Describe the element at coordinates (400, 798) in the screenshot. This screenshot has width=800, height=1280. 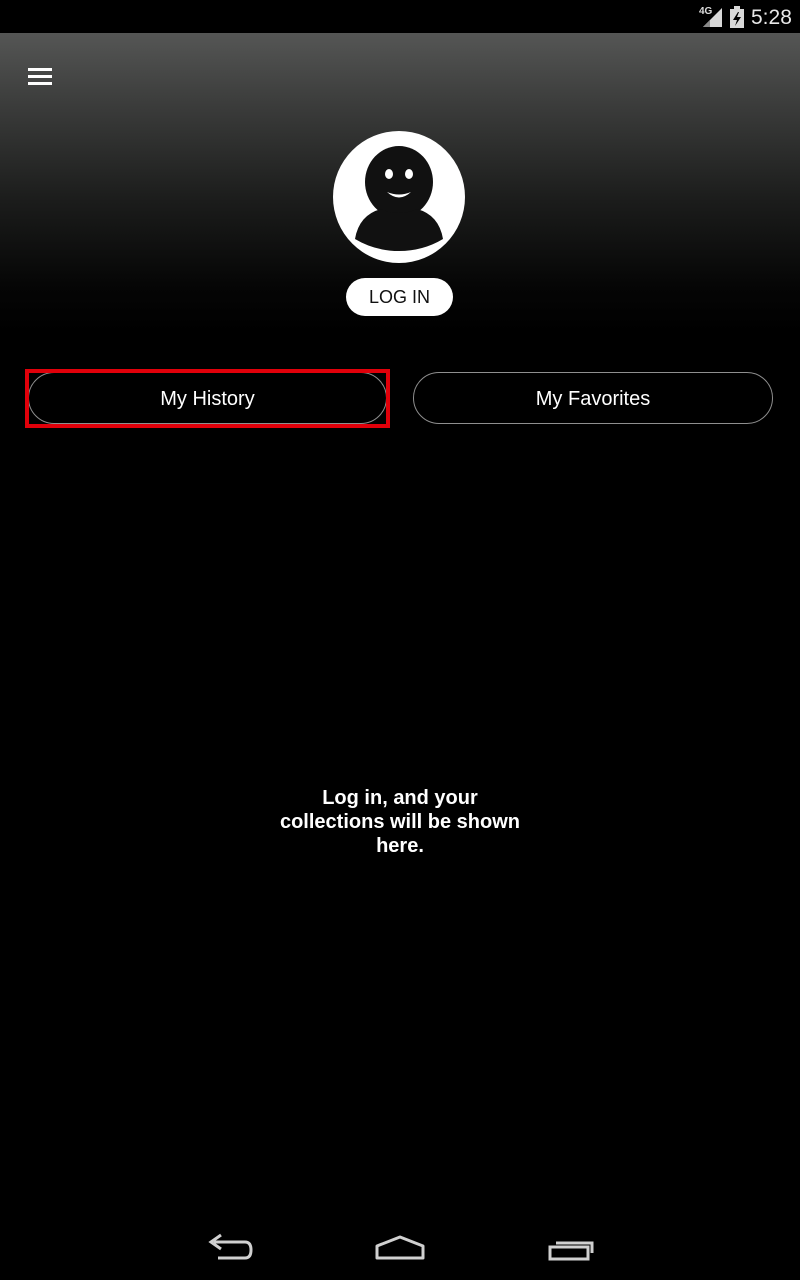
I see `empty-state-line: Log in, and your` at that location.